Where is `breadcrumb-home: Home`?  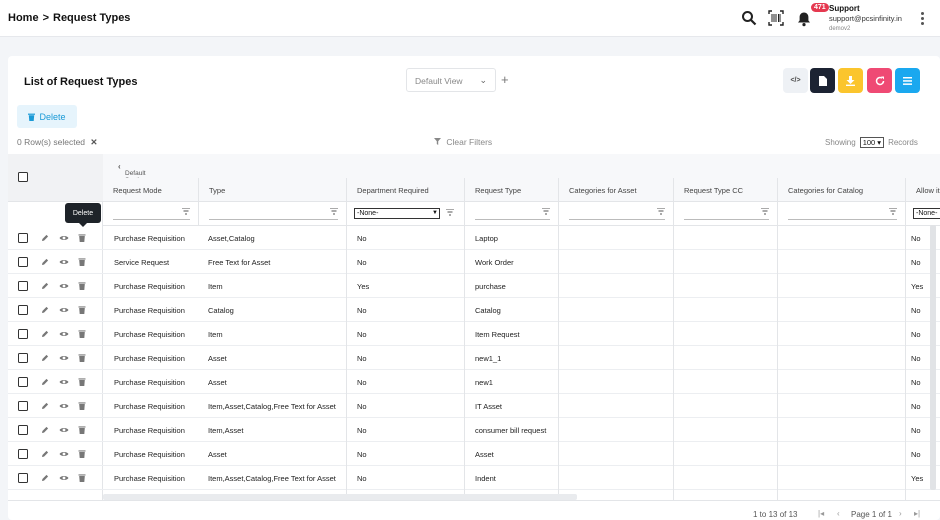
breadcrumb-home: Home is located at coordinates (23, 18).